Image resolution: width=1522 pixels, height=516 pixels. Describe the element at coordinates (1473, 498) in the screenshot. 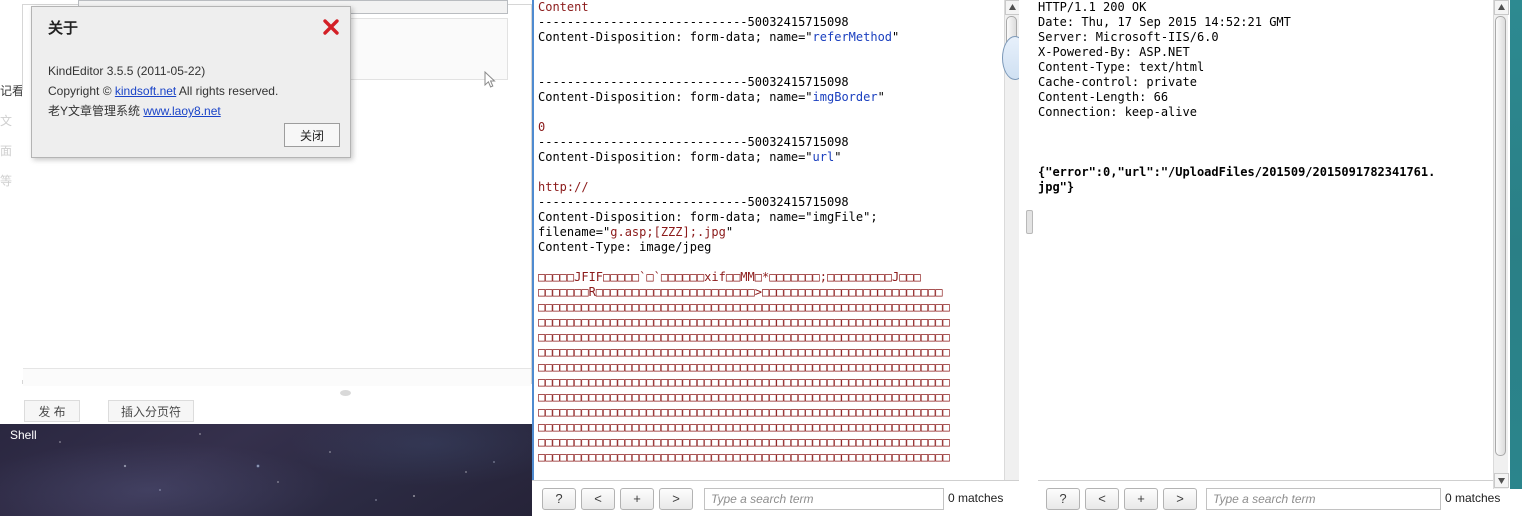

I see `response-match-count: 0 matches` at that location.